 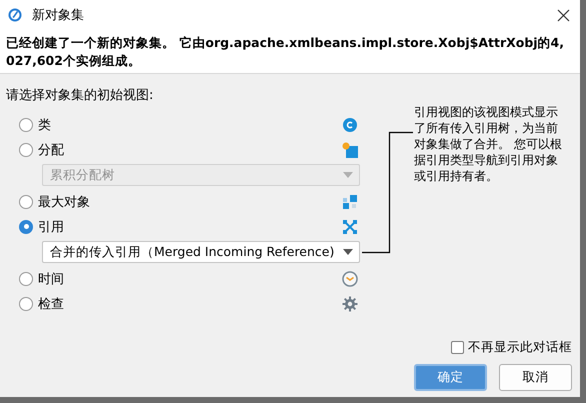 I want to click on class-icon, so click(x=350, y=124).